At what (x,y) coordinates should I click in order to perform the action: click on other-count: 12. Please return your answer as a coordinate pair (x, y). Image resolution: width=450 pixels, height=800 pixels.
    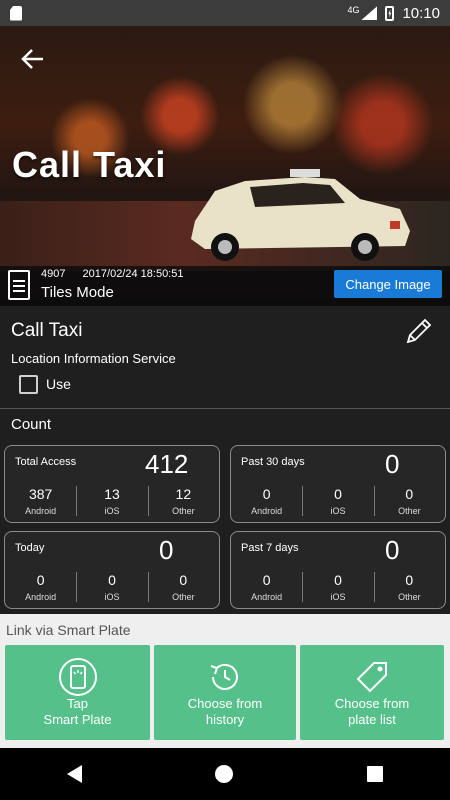
    Looking at the image, I should click on (183, 494).